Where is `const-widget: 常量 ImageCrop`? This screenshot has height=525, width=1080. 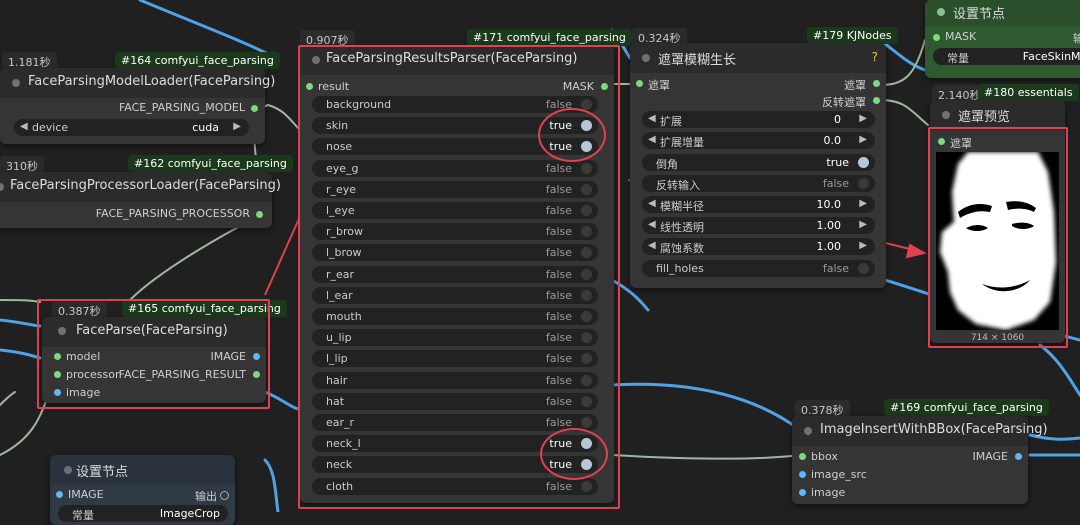 const-widget: 常量 ImageCrop is located at coordinates (143, 513).